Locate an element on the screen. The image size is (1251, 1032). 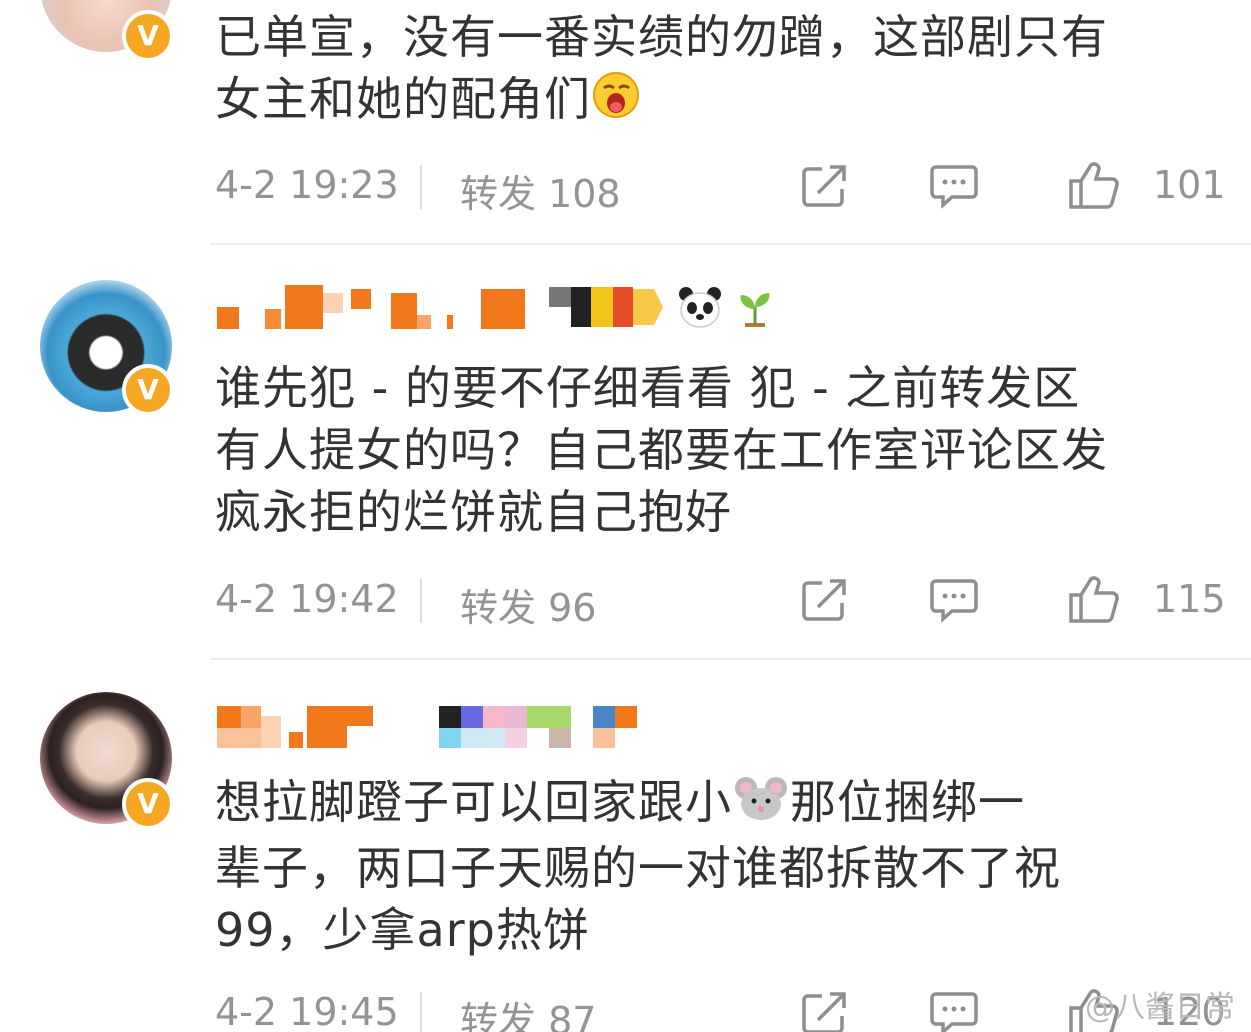
yawn-emoji is located at coordinates (616, 102).